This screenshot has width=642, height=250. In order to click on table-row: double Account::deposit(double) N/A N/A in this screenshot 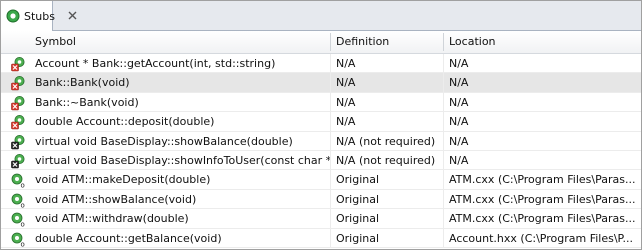, I will do `click(321, 122)`.